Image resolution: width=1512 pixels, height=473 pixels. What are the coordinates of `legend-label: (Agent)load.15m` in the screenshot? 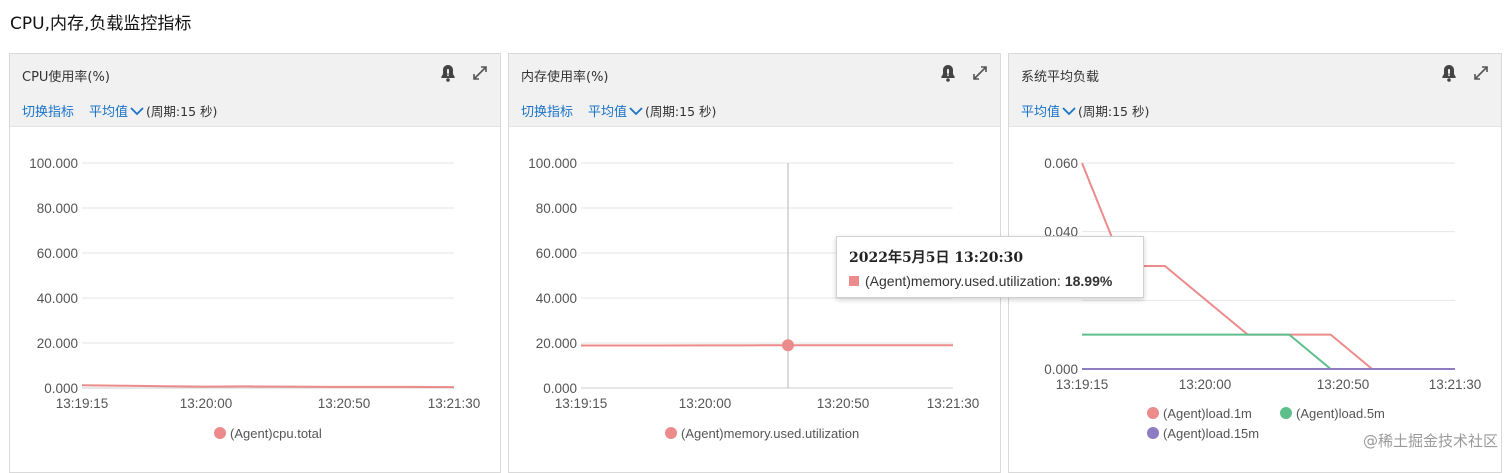 It's located at (1211, 433).